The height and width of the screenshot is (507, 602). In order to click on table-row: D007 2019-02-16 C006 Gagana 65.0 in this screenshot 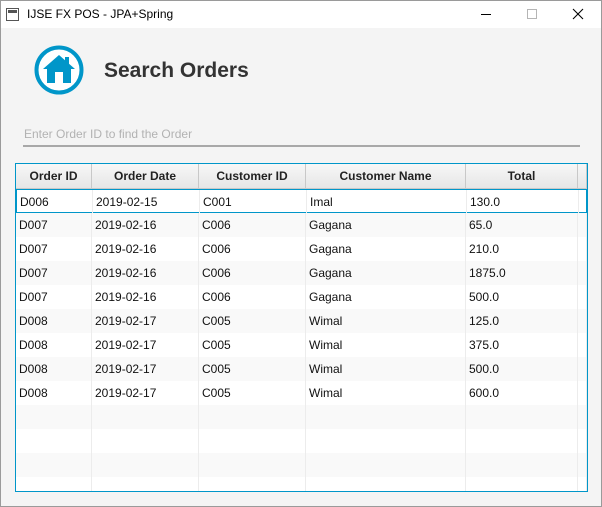, I will do `click(301, 225)`.